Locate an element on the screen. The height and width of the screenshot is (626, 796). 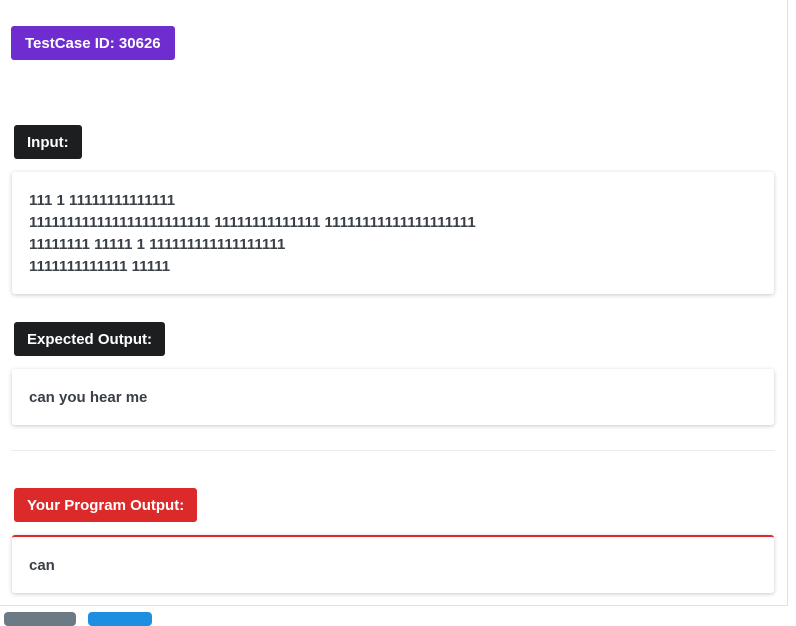
program-output-value: can is located at coordinates (42, 565).